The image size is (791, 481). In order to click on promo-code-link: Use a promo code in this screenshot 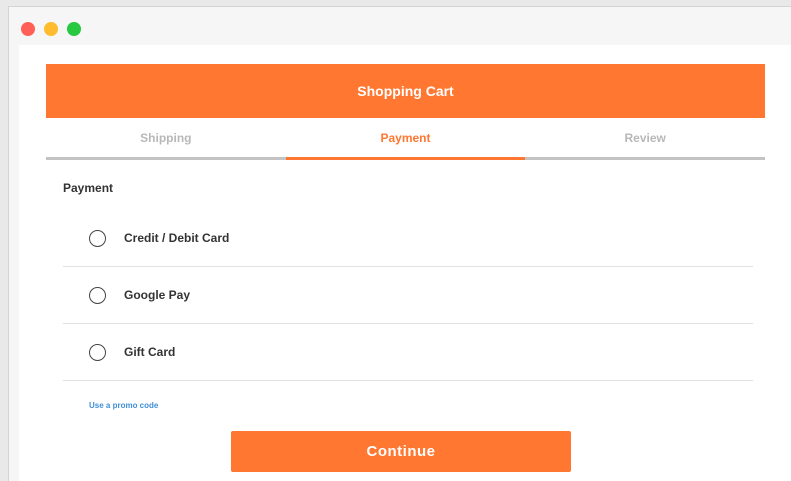, I will do `click(123, 405)`.